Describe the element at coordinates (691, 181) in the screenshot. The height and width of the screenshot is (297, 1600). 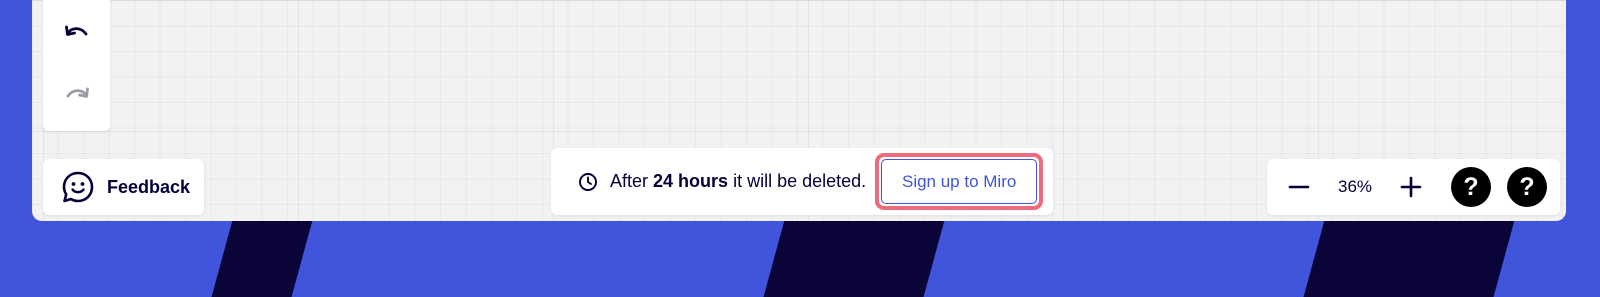
I see `notice-duration: 24 hours` at that location.